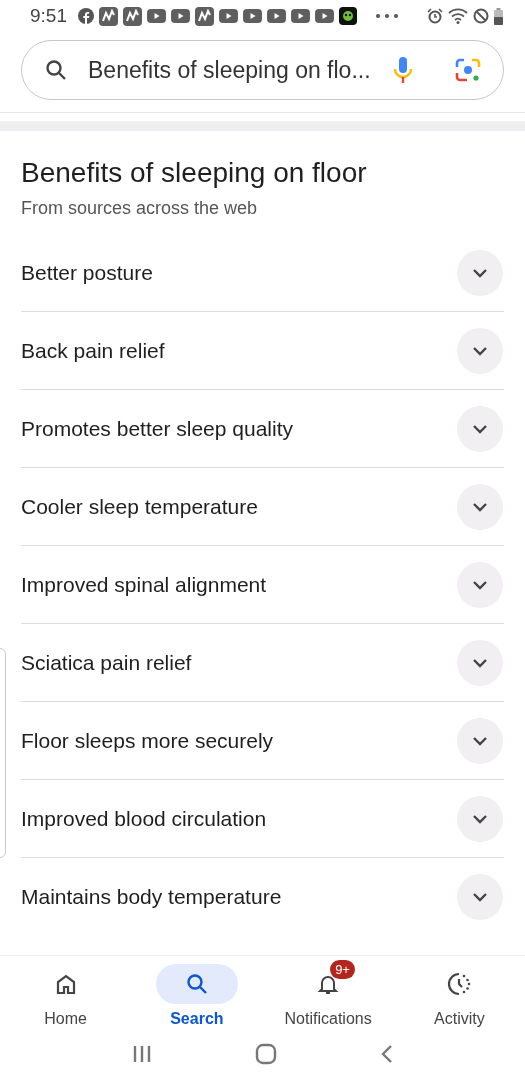  I want to click on more-icon, so click(387, 16).